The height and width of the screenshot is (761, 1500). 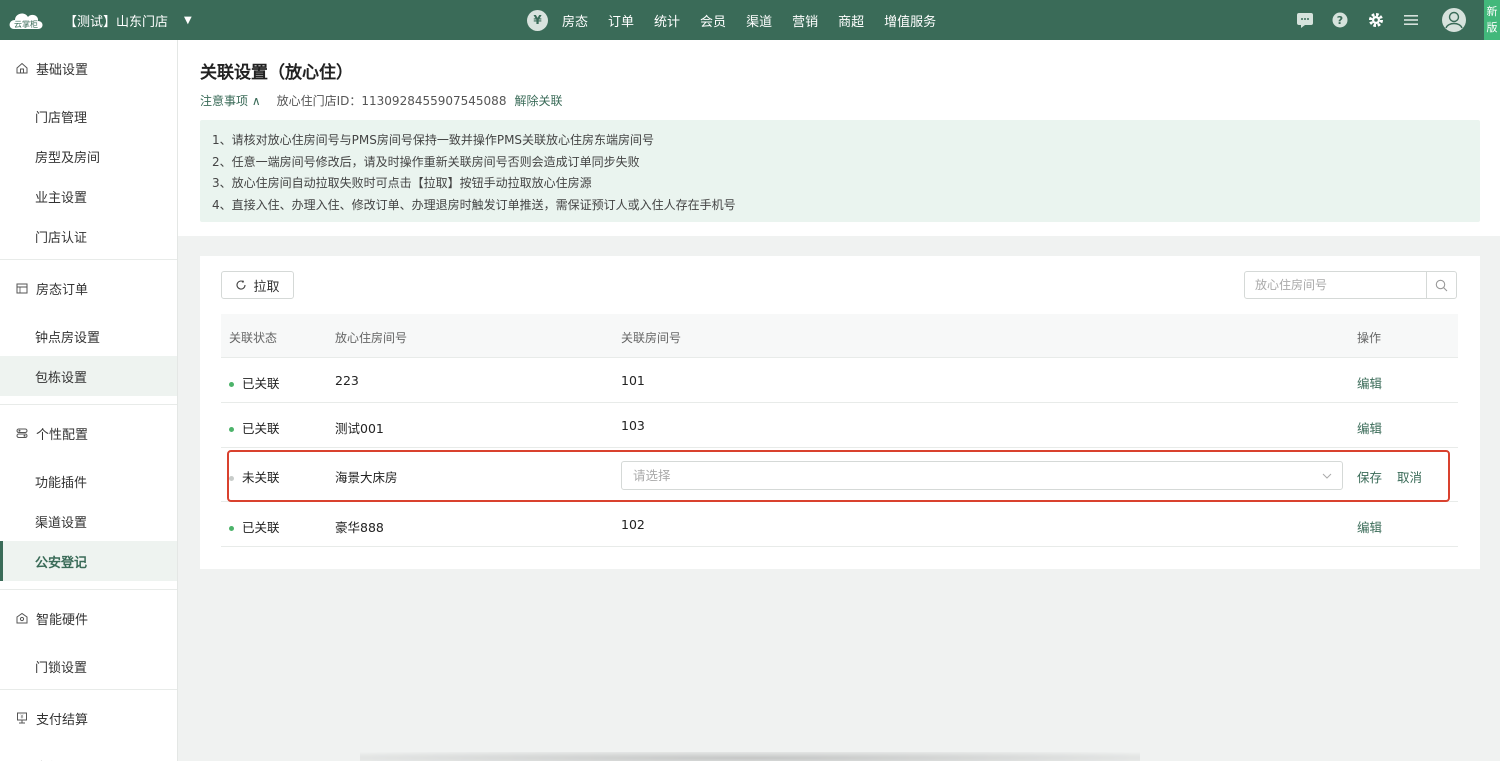 I want to click on nav-shop: 商超, so click(x=851, y=20).